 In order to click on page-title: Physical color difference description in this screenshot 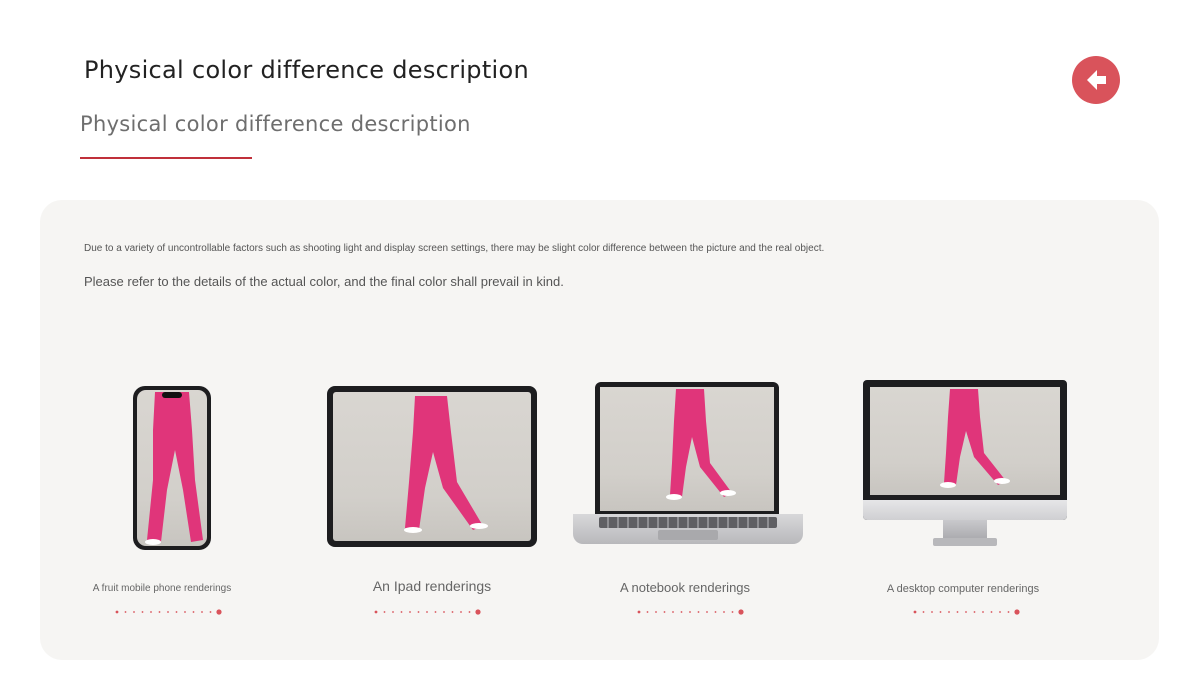, I will do `click(306, 70)`.